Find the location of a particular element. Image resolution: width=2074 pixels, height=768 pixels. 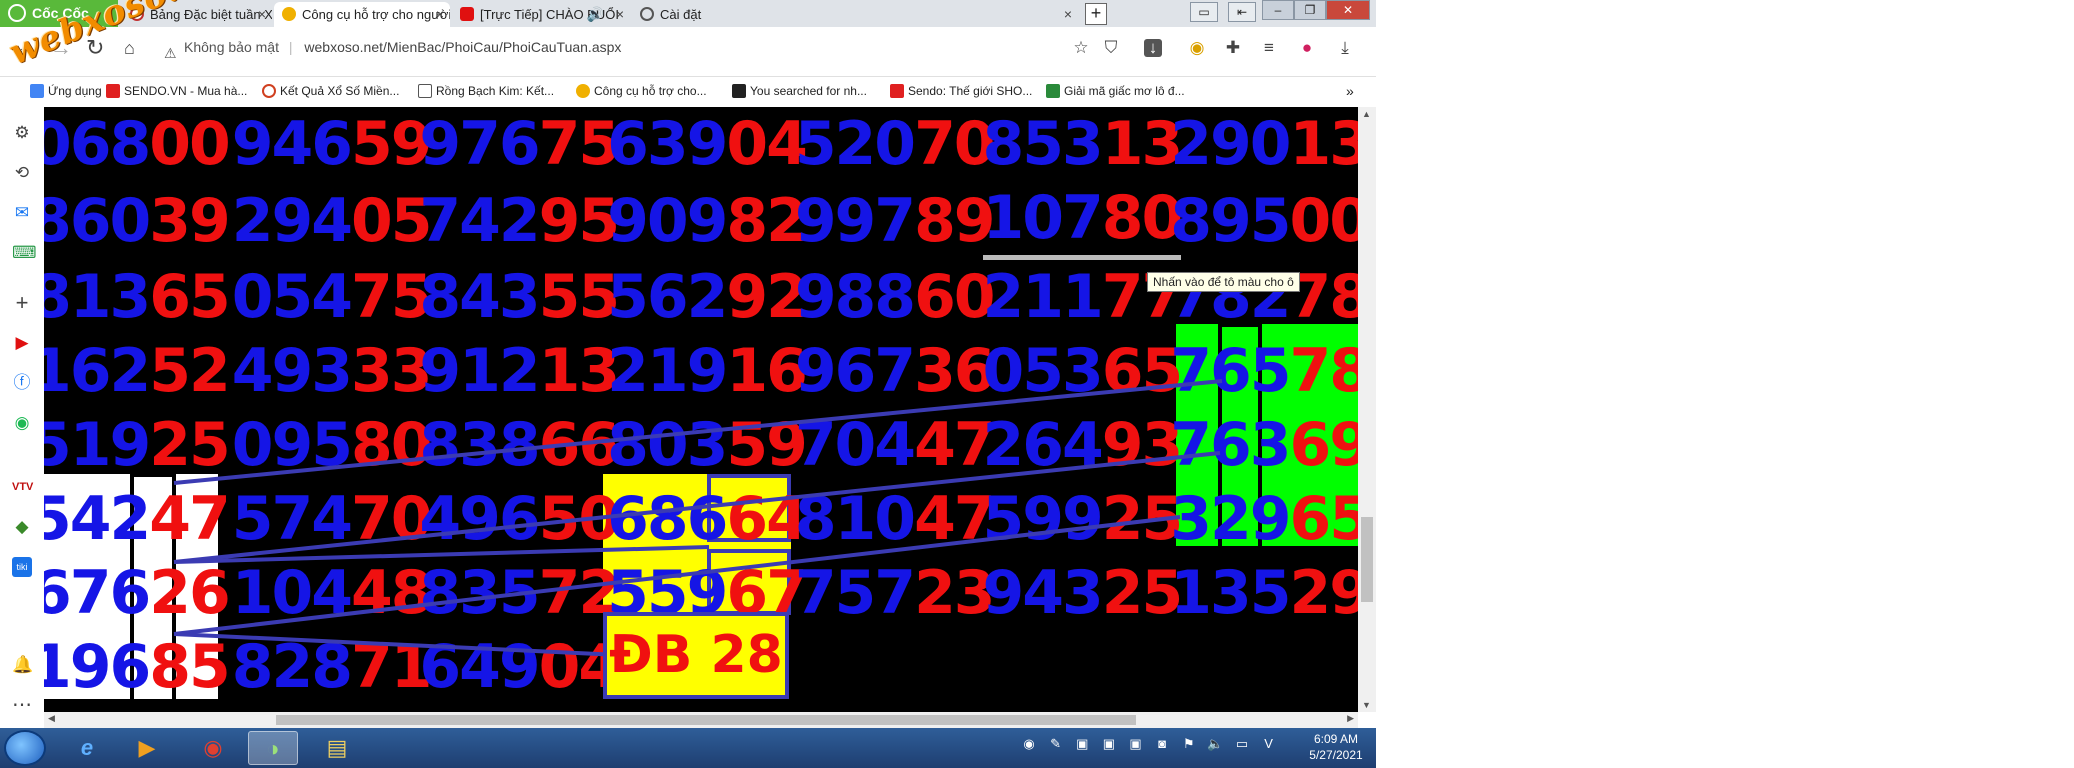

lottery-number: 85313 is located at coordinates (1083, 144).